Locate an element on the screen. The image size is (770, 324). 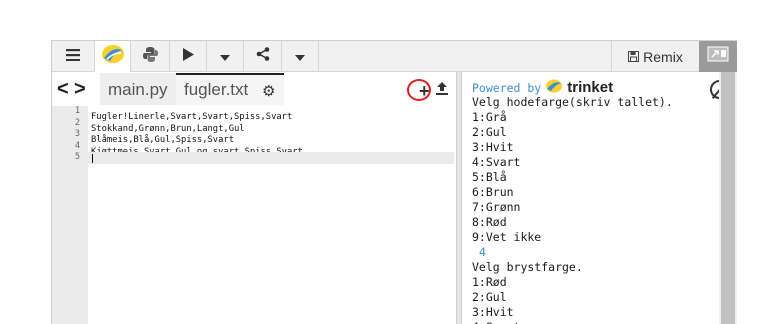
console-line: Velg brystfarge. is located at coordinates (527, 267).